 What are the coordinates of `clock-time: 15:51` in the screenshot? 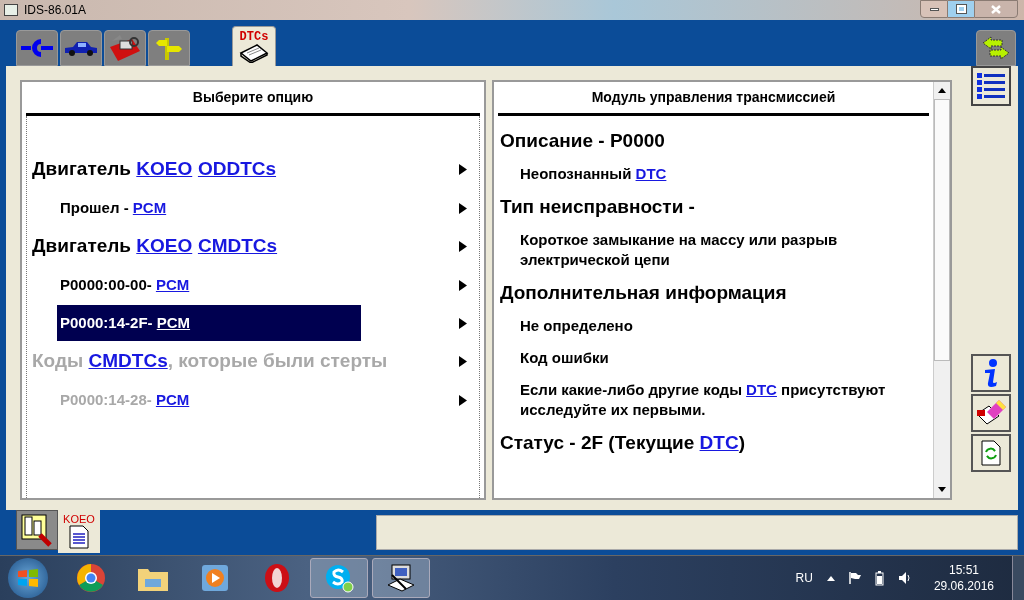 It's located at (963, 570).